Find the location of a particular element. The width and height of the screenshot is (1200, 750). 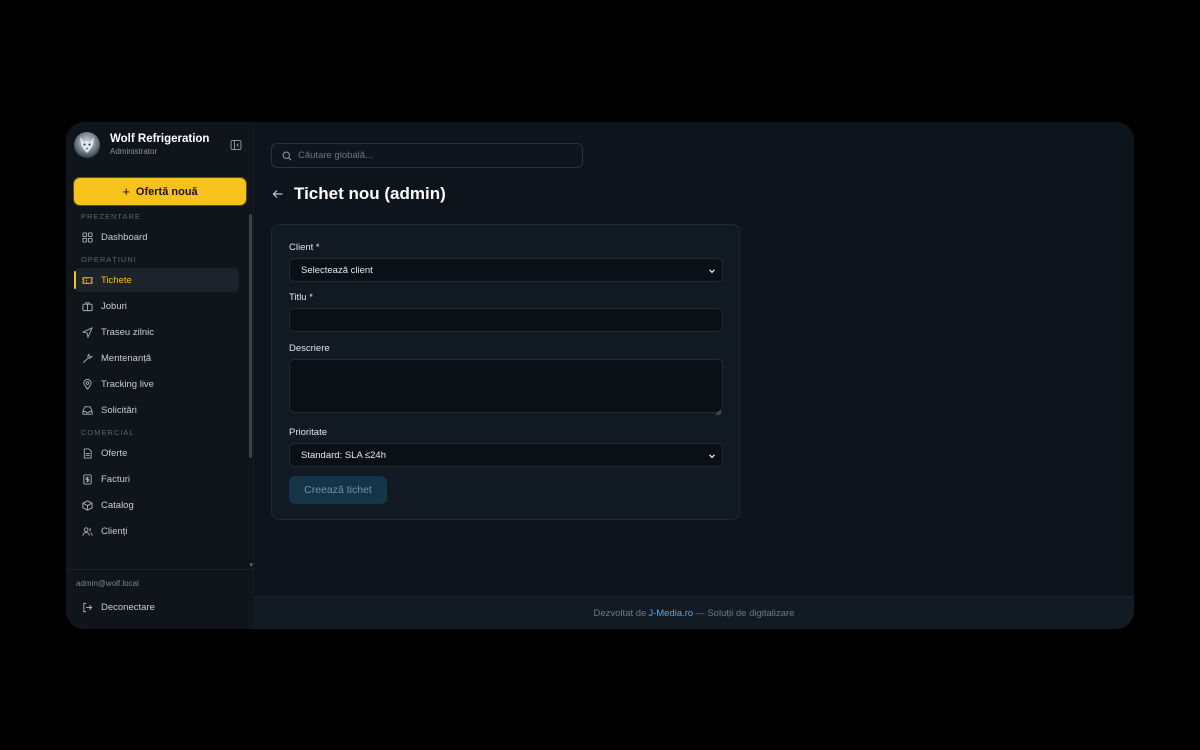

new-offer-button: + Ofertă nouă is located at coordinates (160, 191).